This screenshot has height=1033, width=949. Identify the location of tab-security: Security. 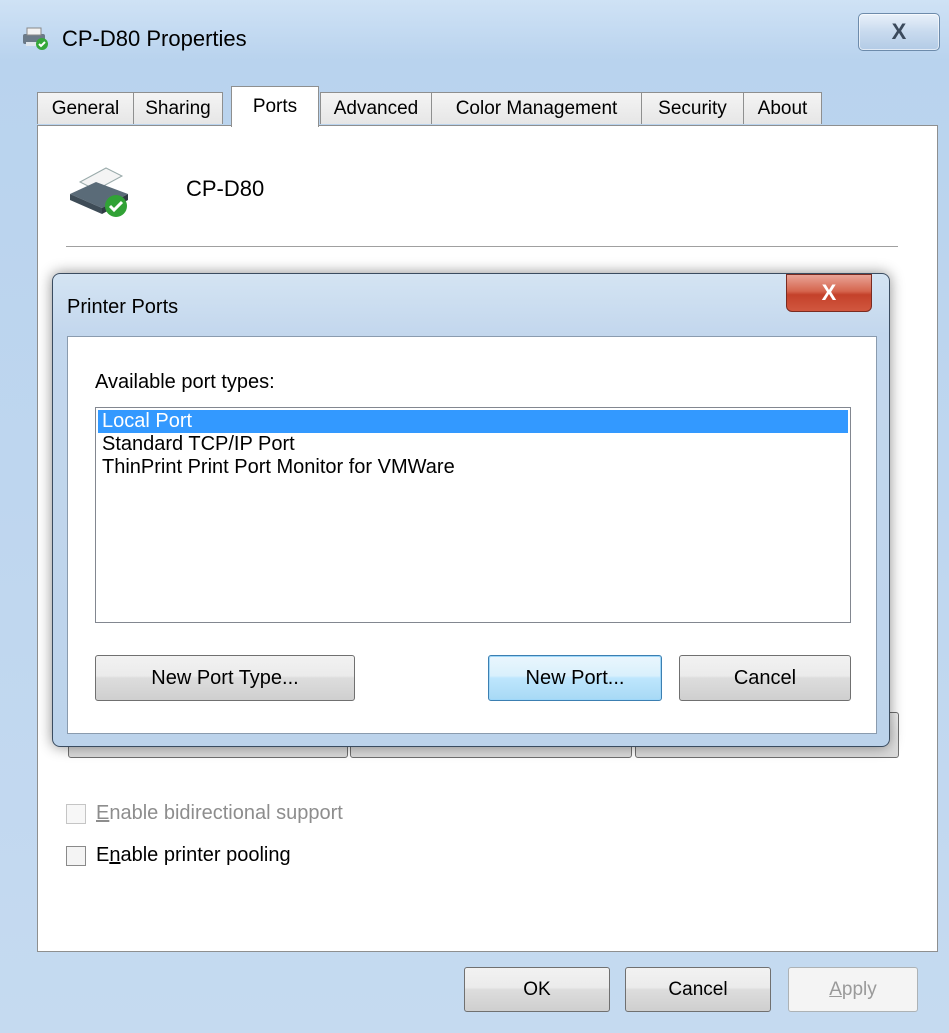
(692, 108).